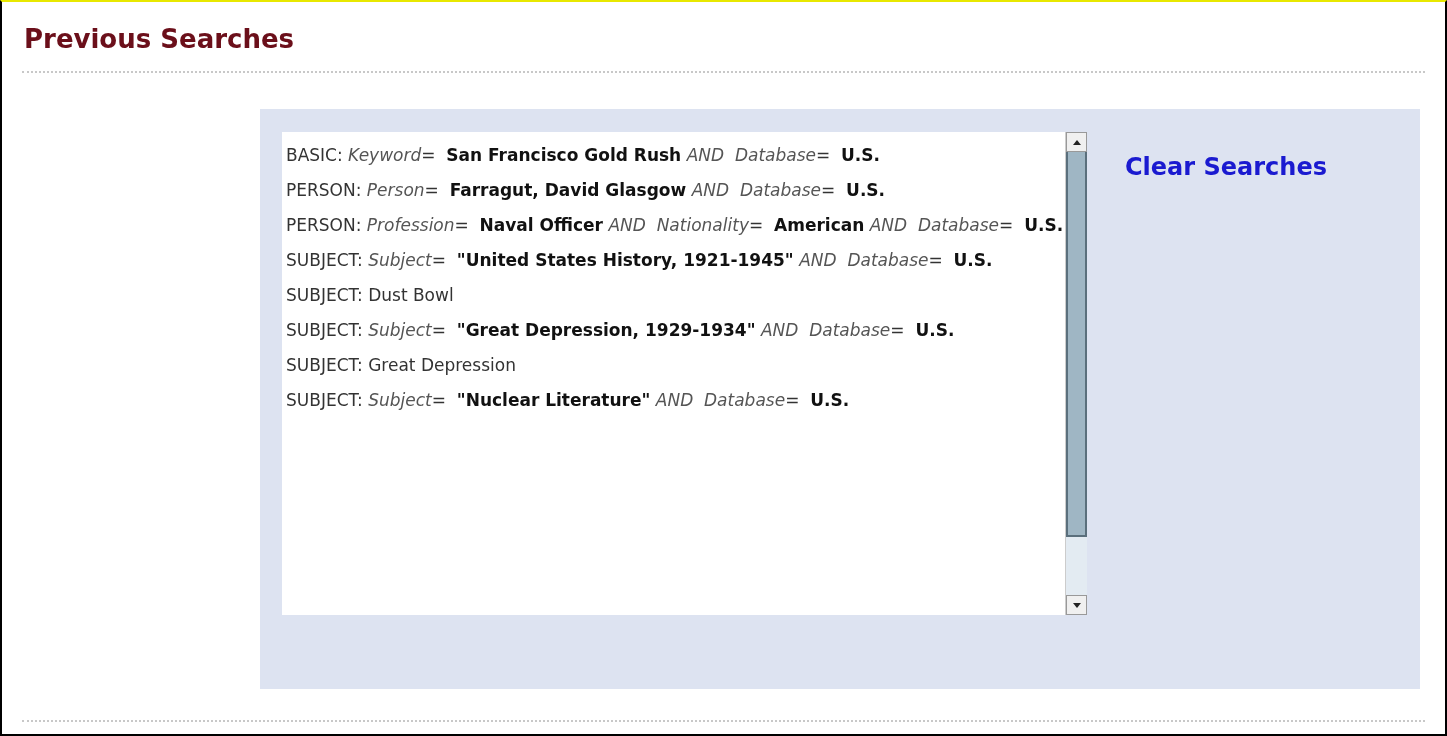  What do you see at coordinates (675, 190) in the screenshot?
I see `search-entry: PERSON: Person= Farragut, David Glasgow AND Database= U.S.` at bounding box center [675, 190].